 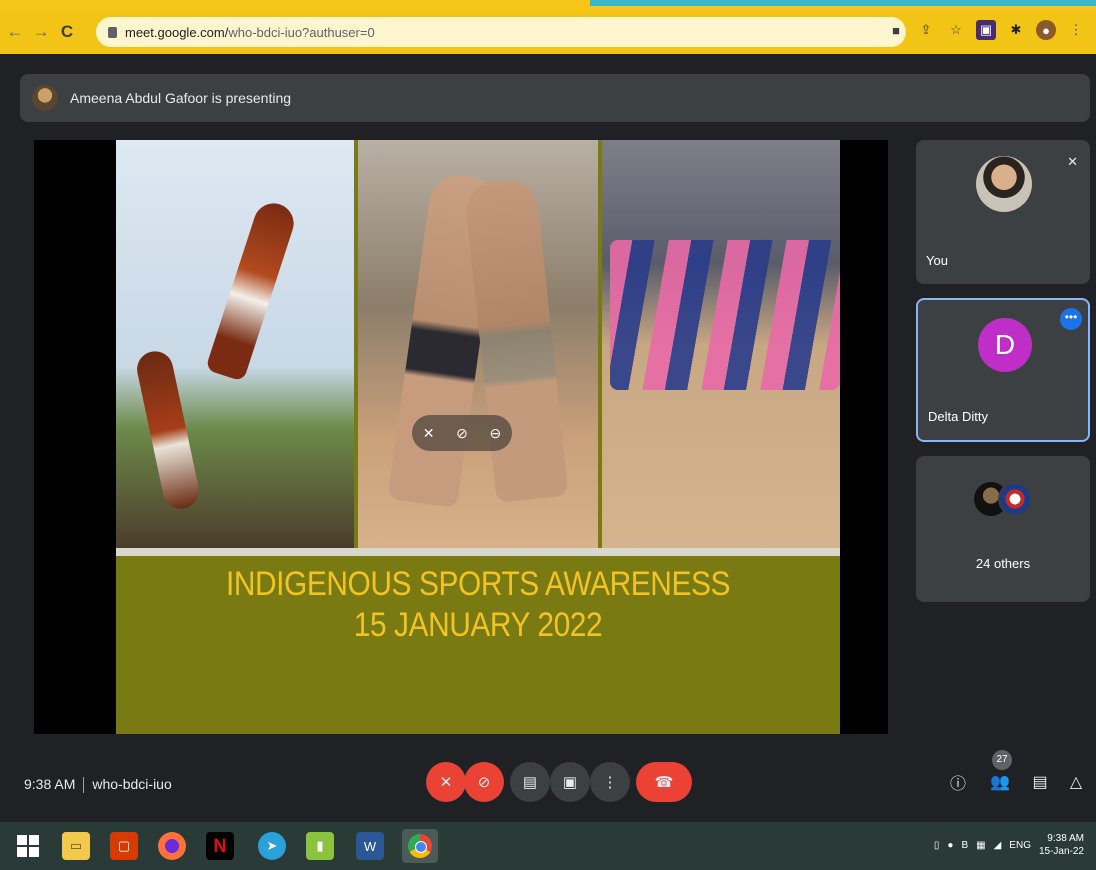 I want to click on camera-off-icon: ⊘, so click(x=484, y=782).